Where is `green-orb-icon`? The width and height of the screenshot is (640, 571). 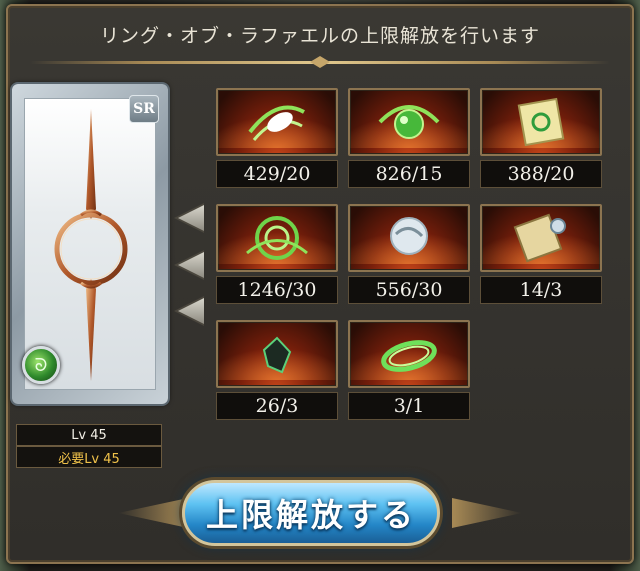
green-orb-icon is located at coordinates (409, 122).